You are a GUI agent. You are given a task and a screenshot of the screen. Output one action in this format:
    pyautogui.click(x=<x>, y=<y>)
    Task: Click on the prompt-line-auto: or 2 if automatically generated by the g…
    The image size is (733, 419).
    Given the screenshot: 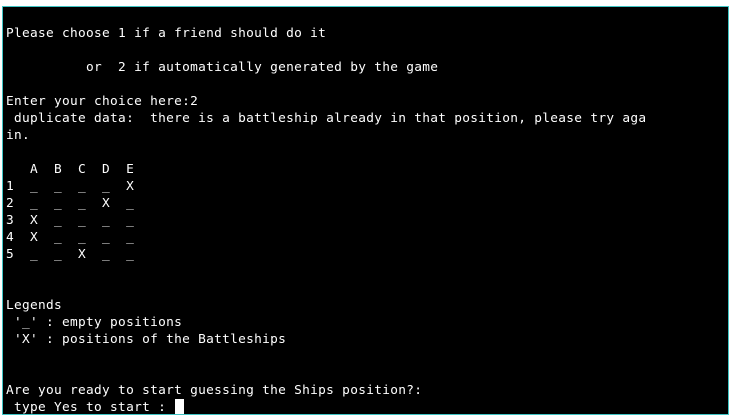 What is the action you would take?
    pyautogui.click(x=222, y=67)
    